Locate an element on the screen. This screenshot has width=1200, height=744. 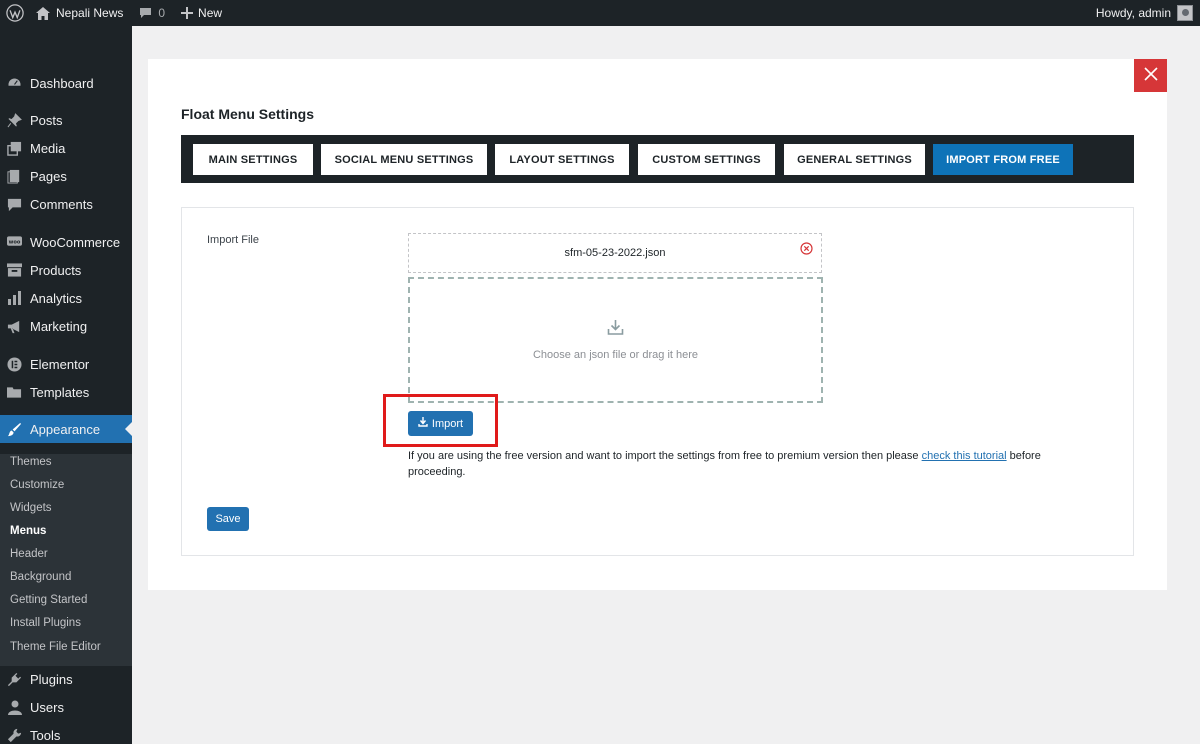
save-button: Save is located at coordinates (228, 519).